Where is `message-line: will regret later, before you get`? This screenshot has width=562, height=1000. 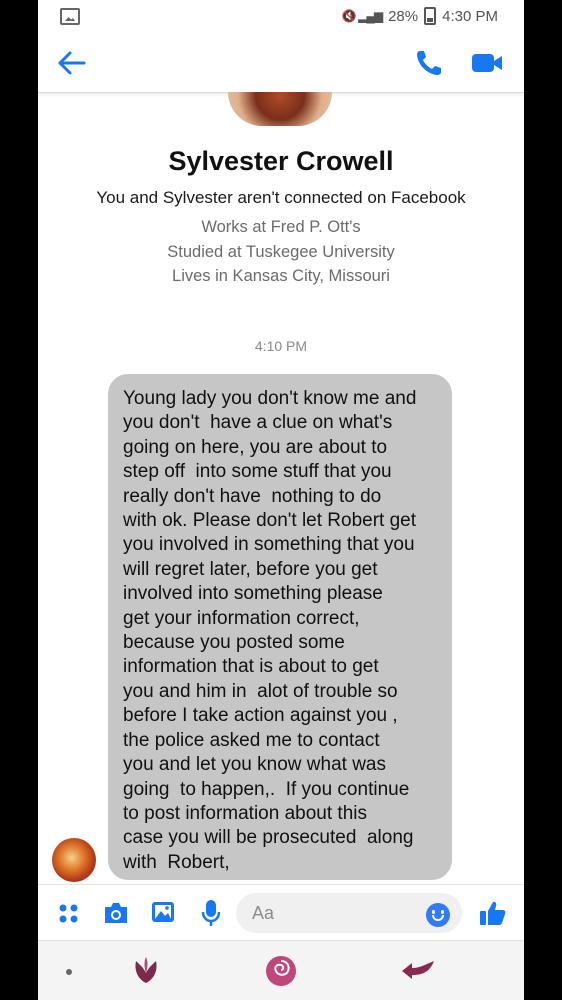 message-line: will regret later, before you get is located at coordinates (250, 569).